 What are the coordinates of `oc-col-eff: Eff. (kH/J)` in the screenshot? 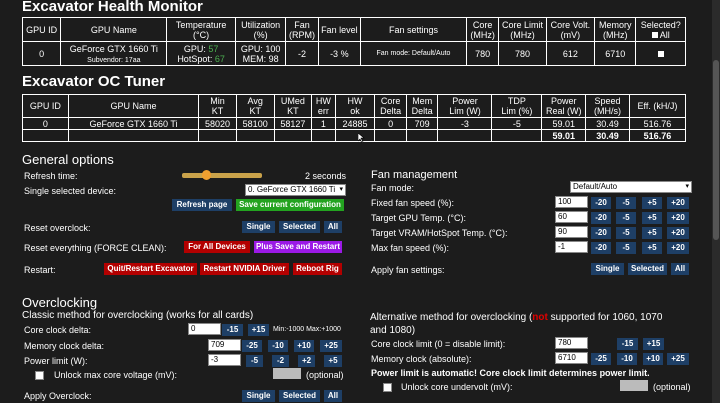 It's located at (657, 106).